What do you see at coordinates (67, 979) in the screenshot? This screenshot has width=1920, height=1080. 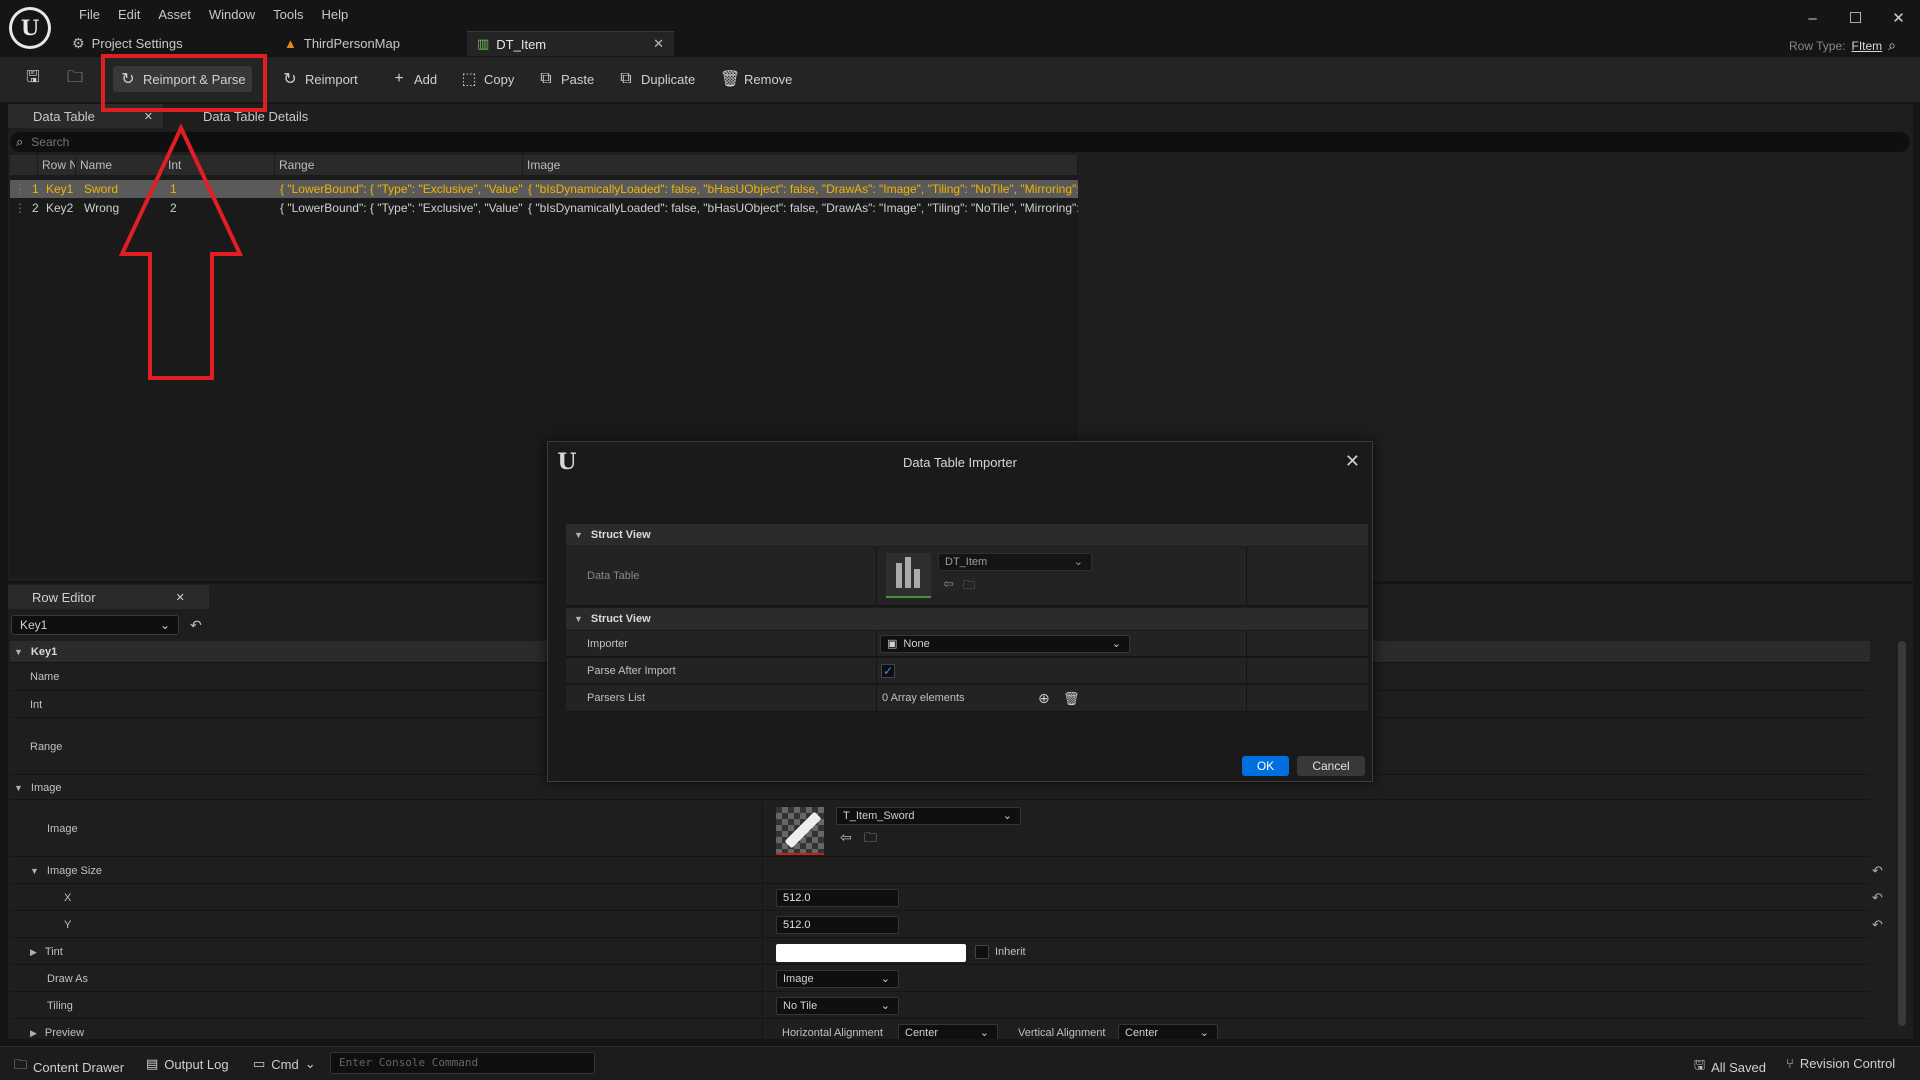 I see `property-label: Draw As` at bounding box center [67, 979].